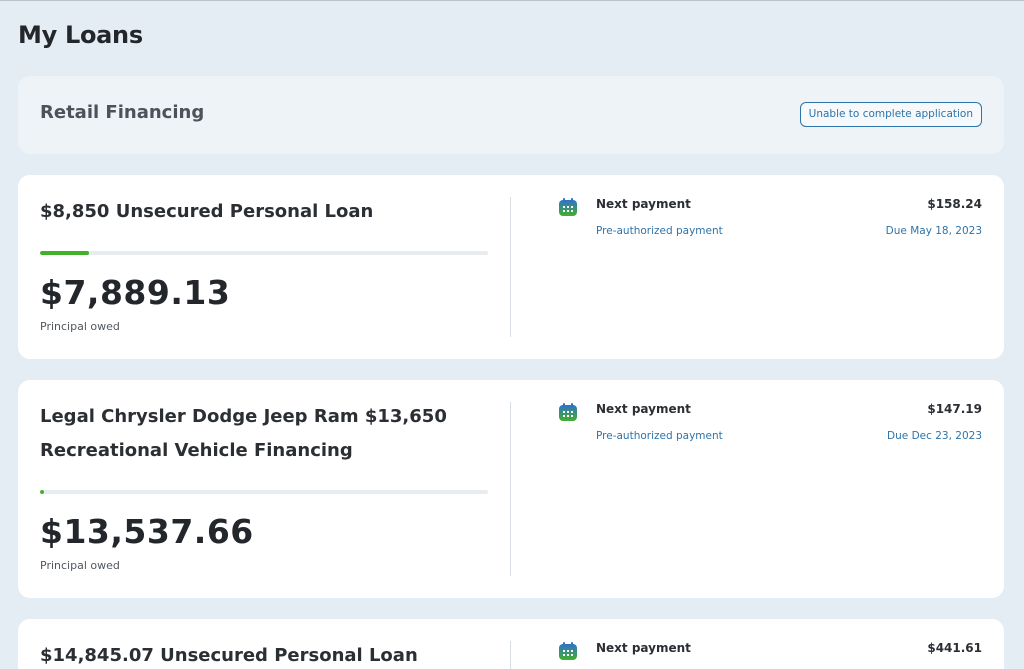  I want to click on section-title: Retail Financing, so click(122, 112).